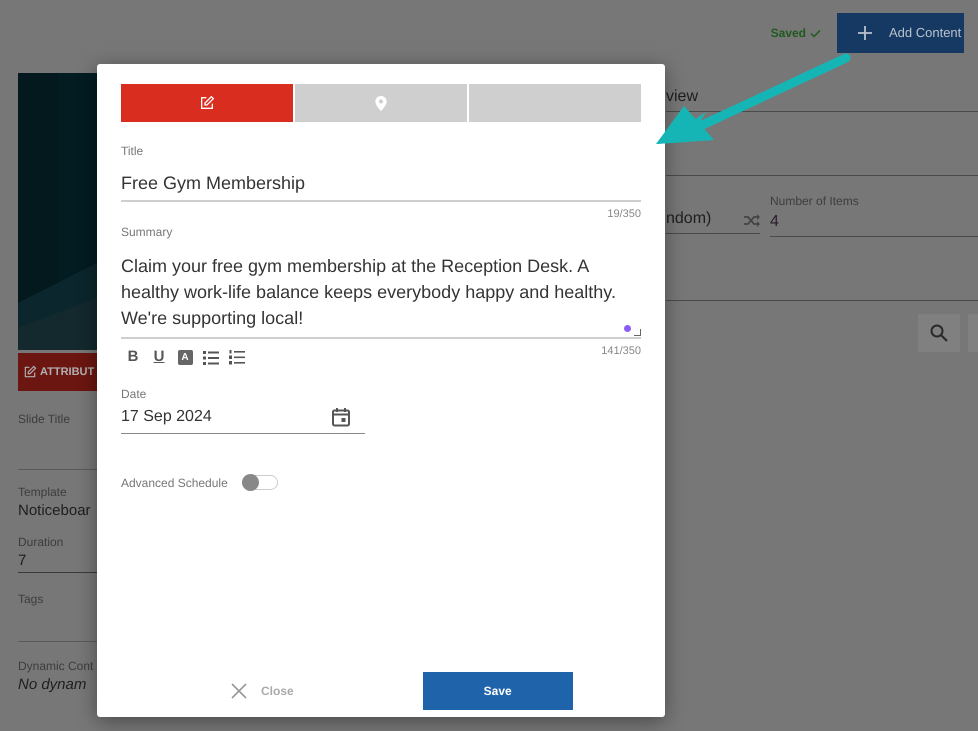  Describe the element at coordinates (134, 394) in the screenshot. I see `field-label: Date` at that location.